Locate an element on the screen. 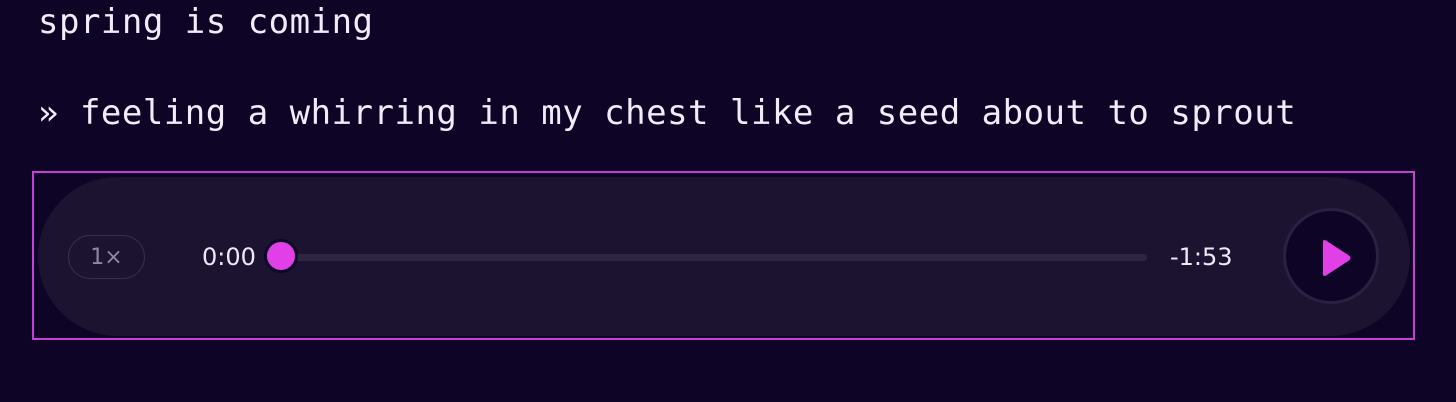 This screenshot has width=1456, height=402. play-icon is located at coordinates (1337, 258).